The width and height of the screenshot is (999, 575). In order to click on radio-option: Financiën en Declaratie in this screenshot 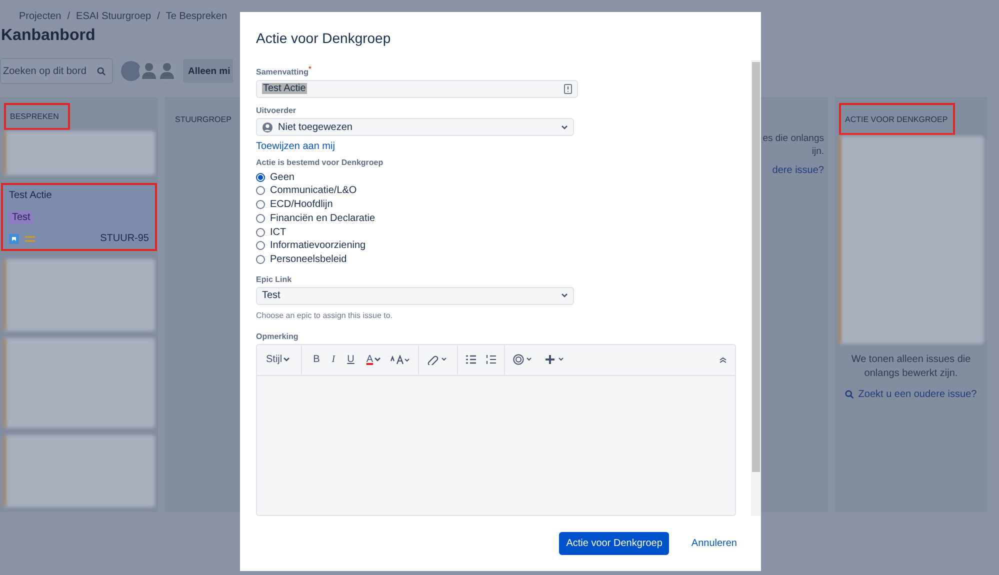, I will do `click(316, 219)`.